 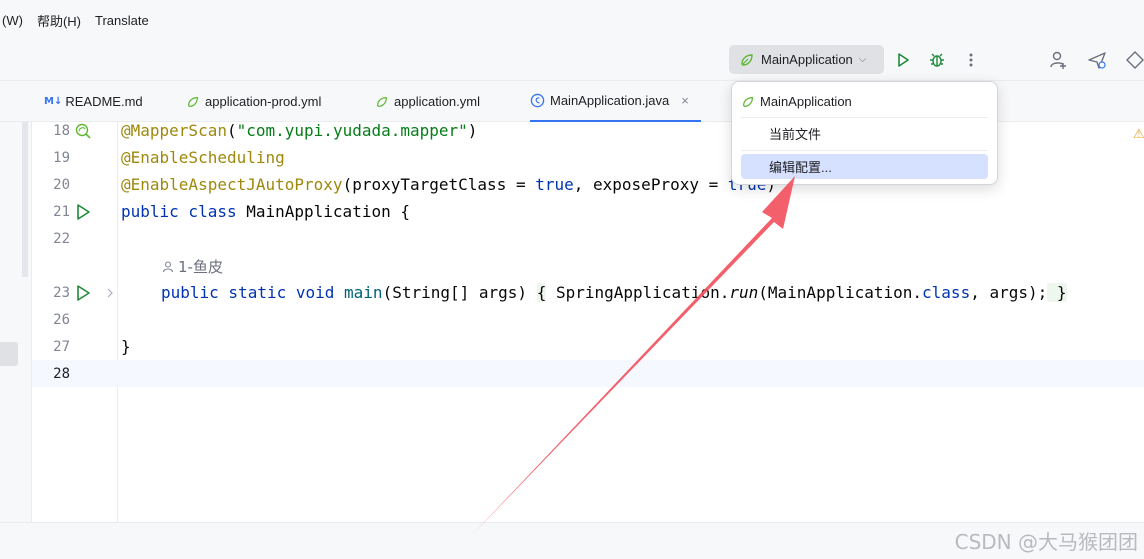 I want to click on plugin-icon, so click(x=1134, y=60).